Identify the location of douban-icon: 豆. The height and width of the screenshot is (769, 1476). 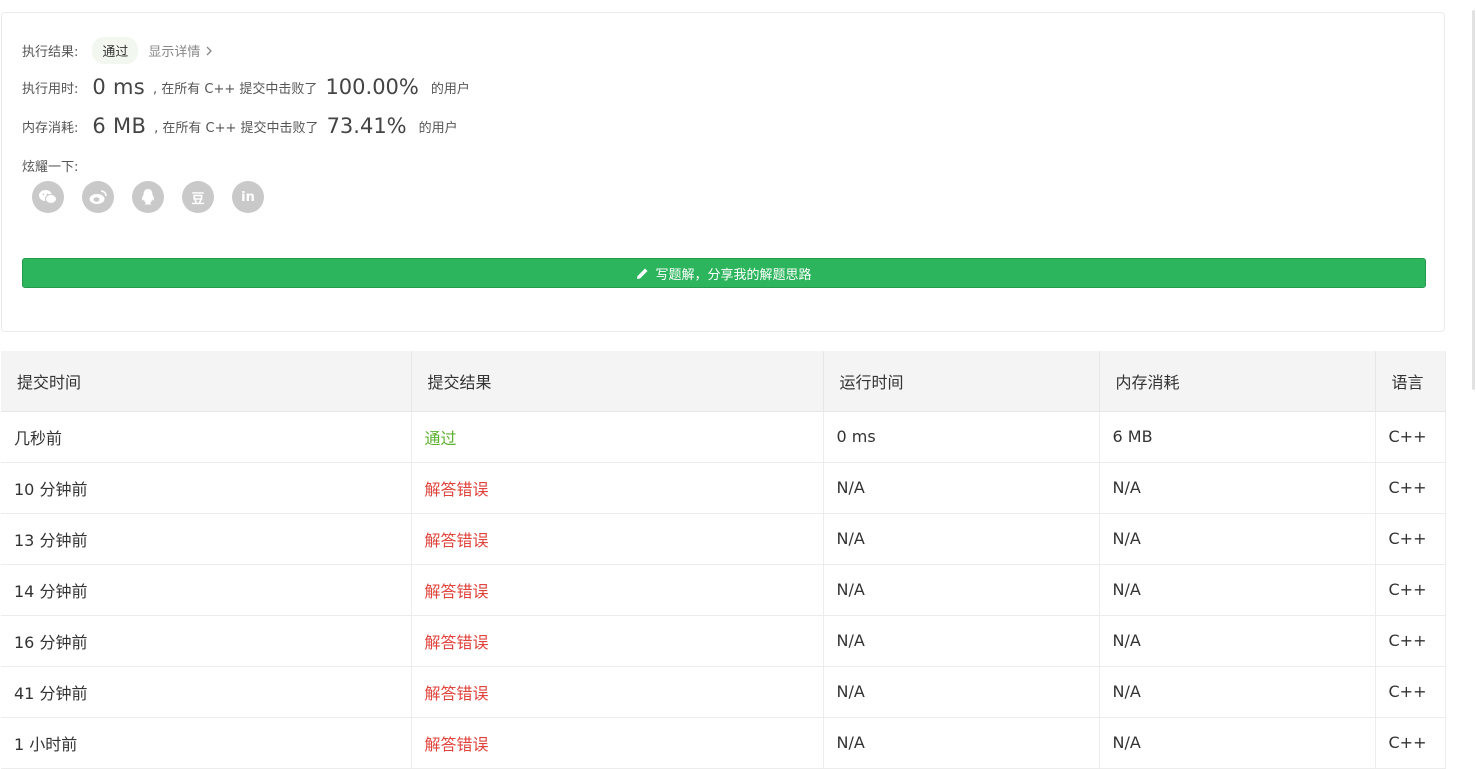
(198, 197).